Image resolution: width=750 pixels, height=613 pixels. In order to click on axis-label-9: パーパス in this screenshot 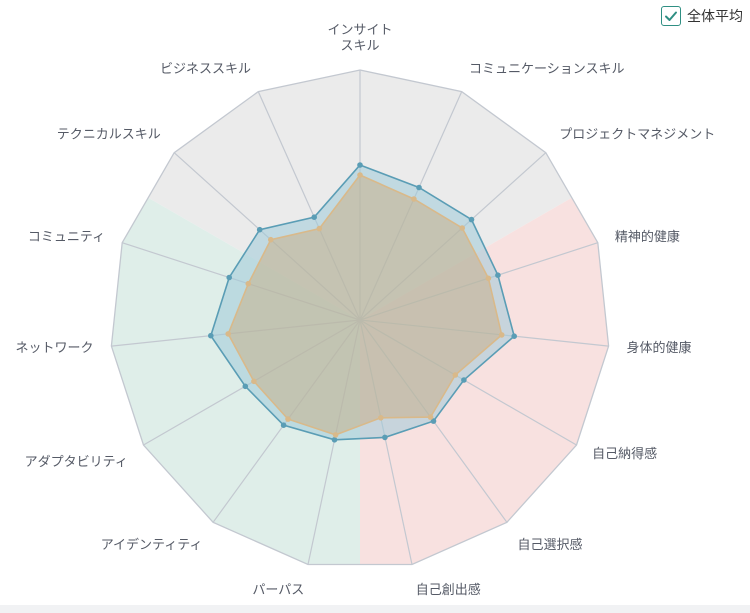, I will do `click(278, 590)`.